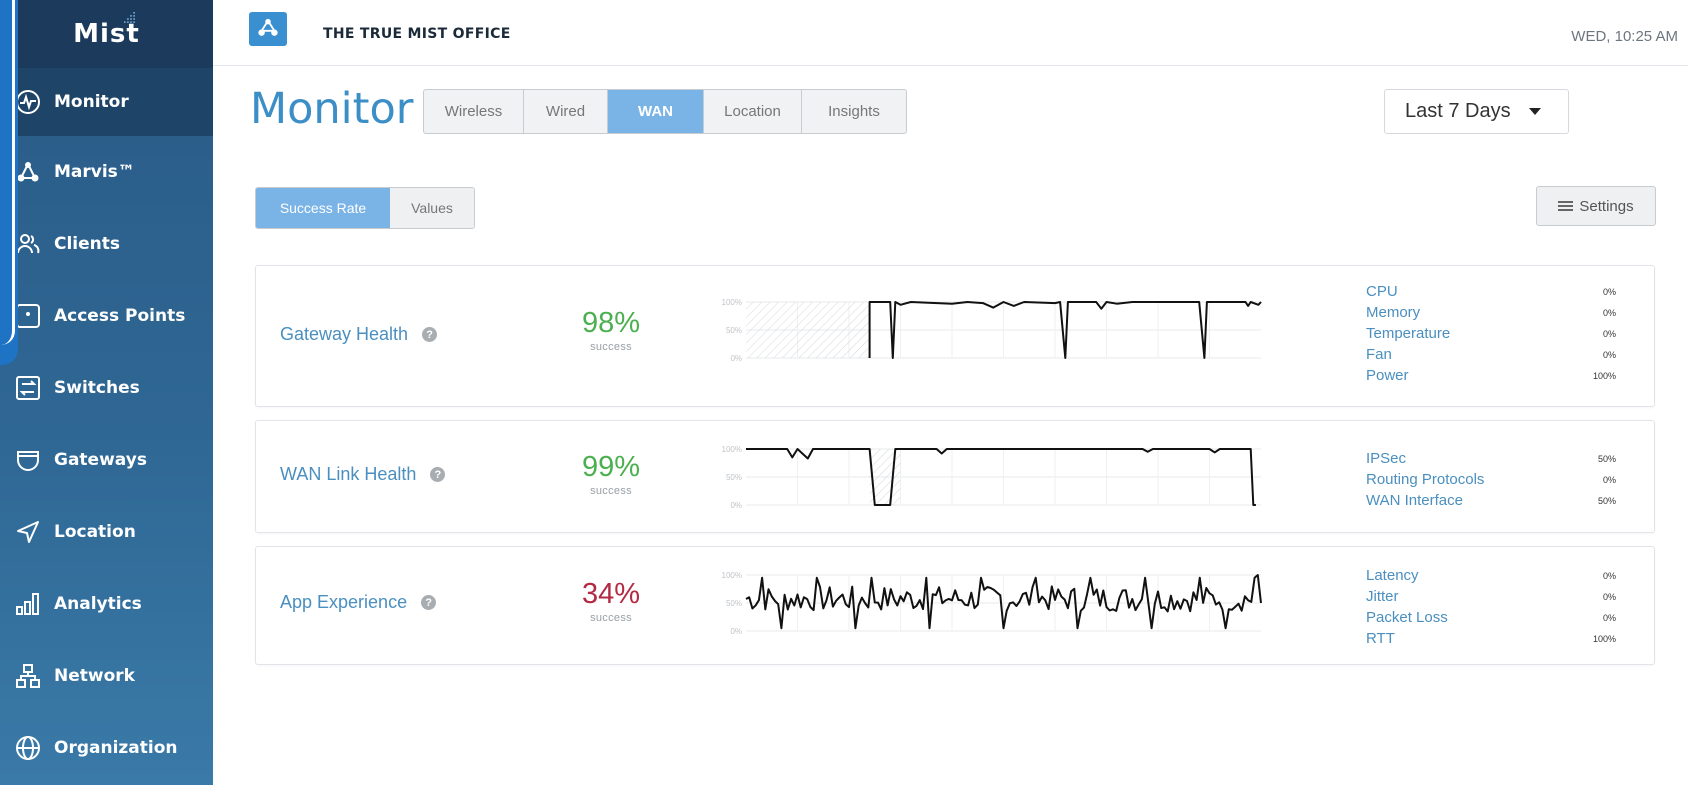 This screenshot has width=1688, height=785. I want to click on caret-down-icon, so click(1534, 111).